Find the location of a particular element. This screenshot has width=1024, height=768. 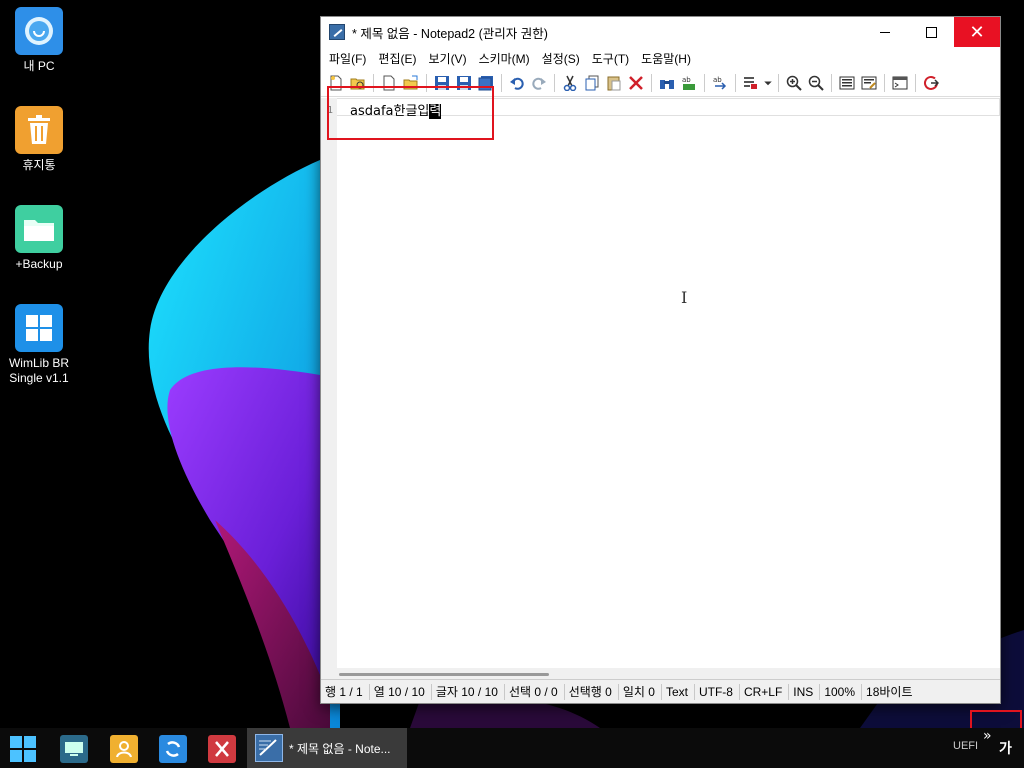

start-button is located at coordinates (23, 749).